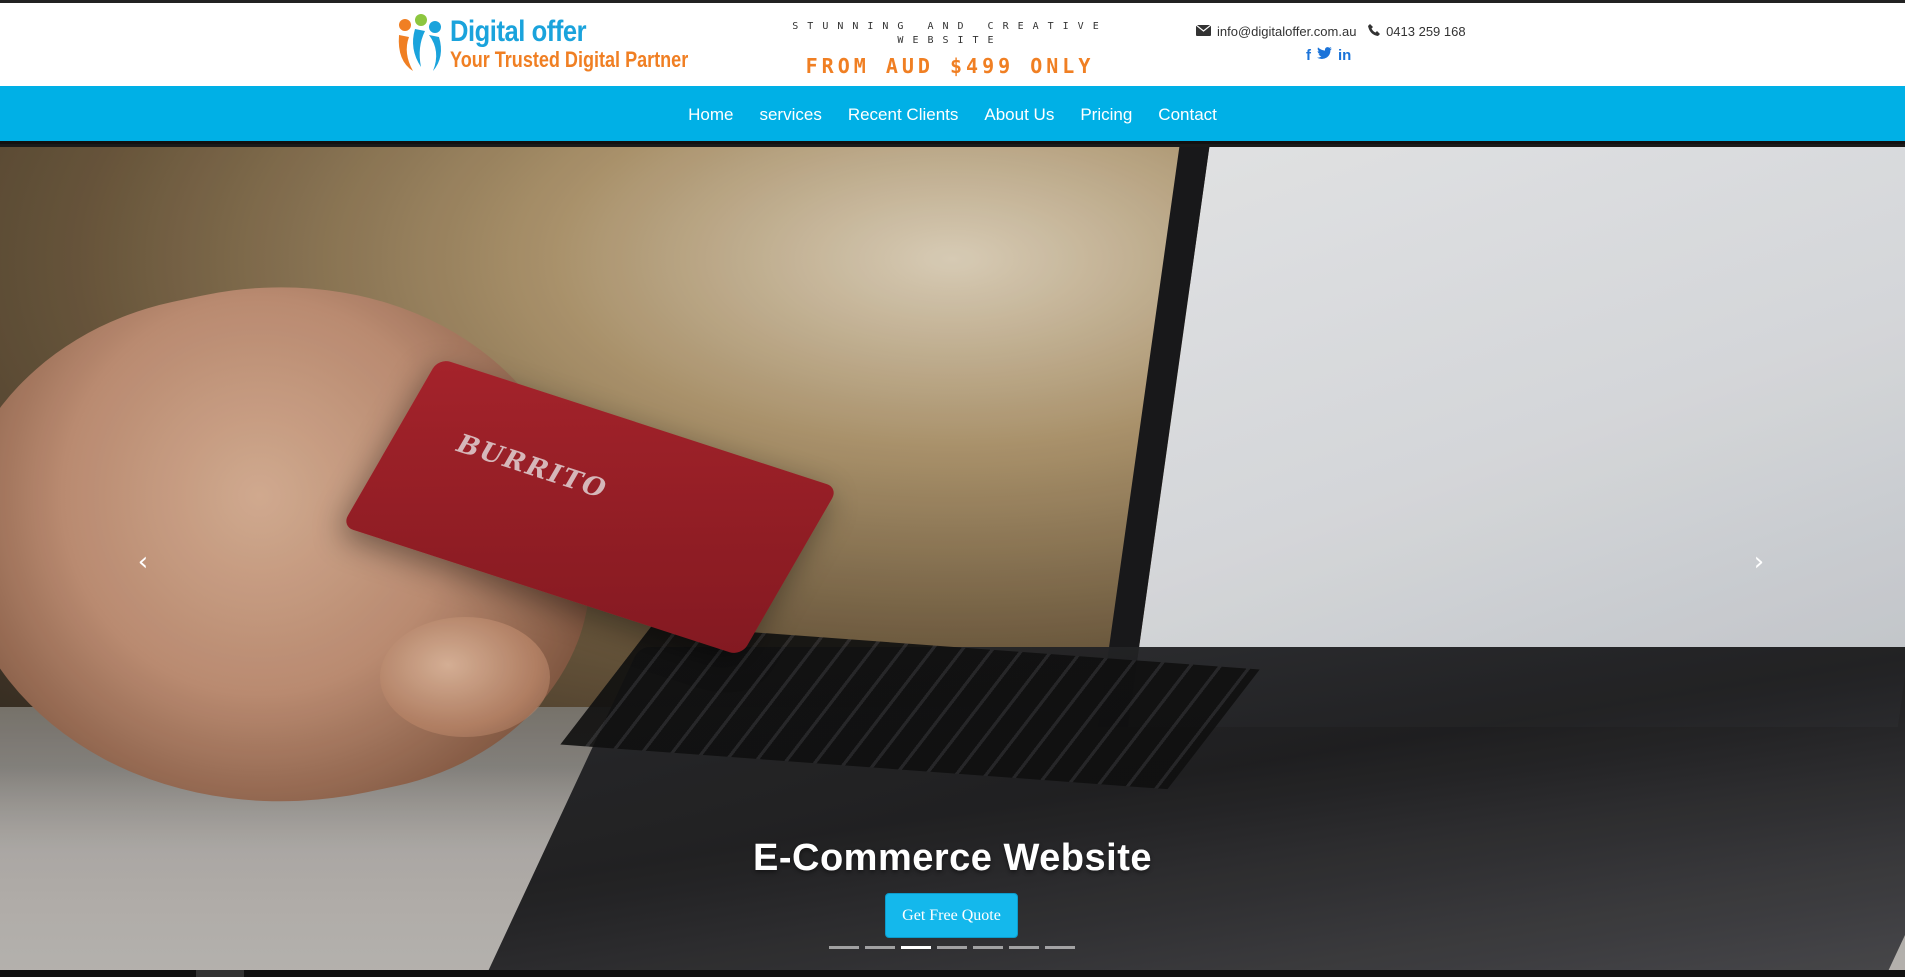  What do you see at coordinates (1324, 55) in the screenshot?
I see `twitter-icon` at bounding box center [1324, 55].